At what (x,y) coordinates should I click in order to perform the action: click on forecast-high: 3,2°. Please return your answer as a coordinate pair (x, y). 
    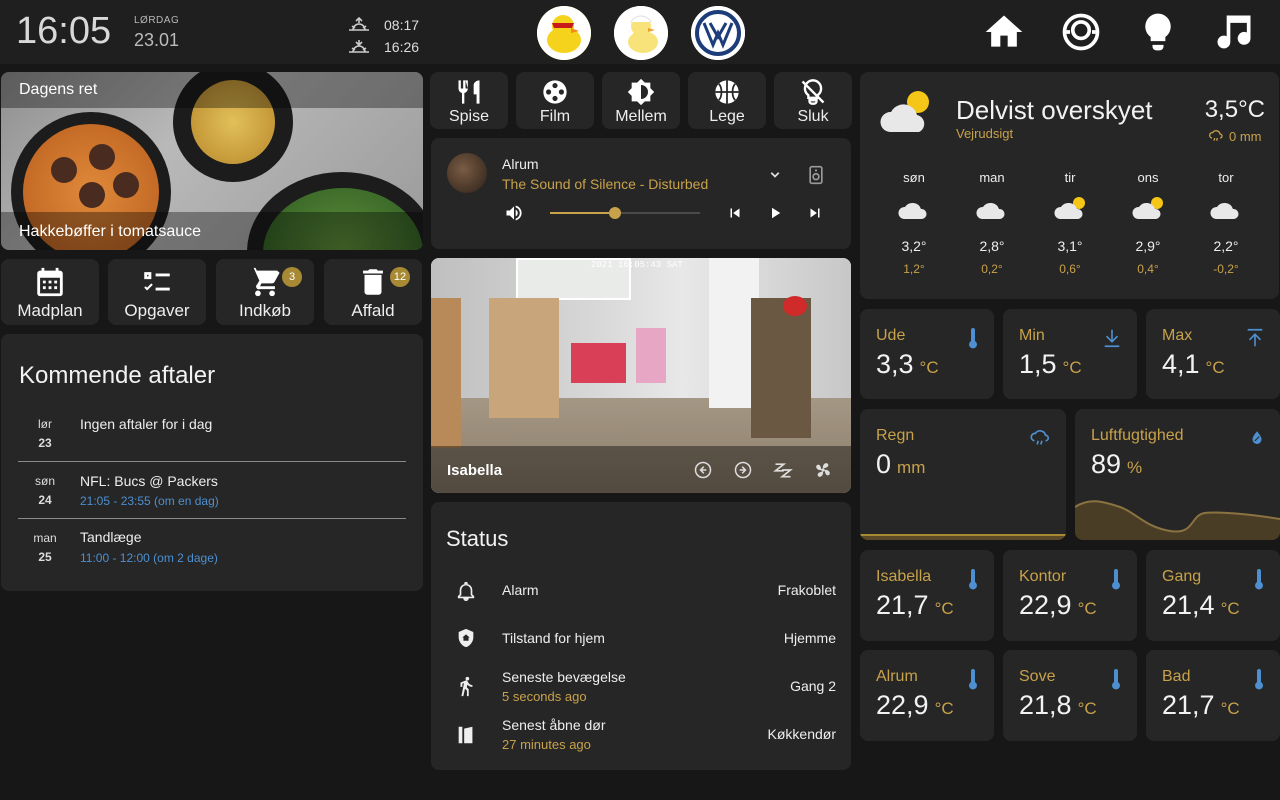
    Looking at the image, I should click on (914, 246).